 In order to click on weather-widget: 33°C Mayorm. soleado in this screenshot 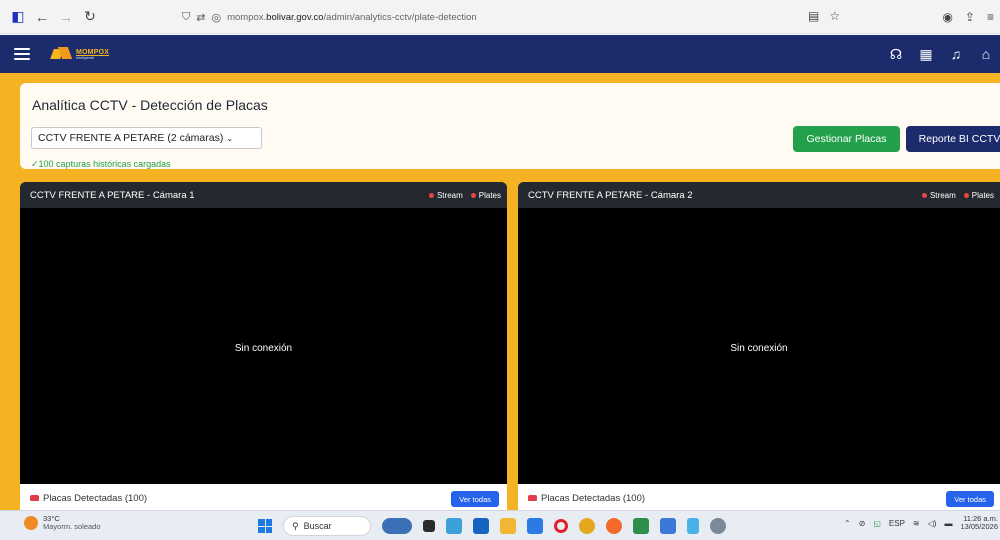, I will do `click(62, 523)`.